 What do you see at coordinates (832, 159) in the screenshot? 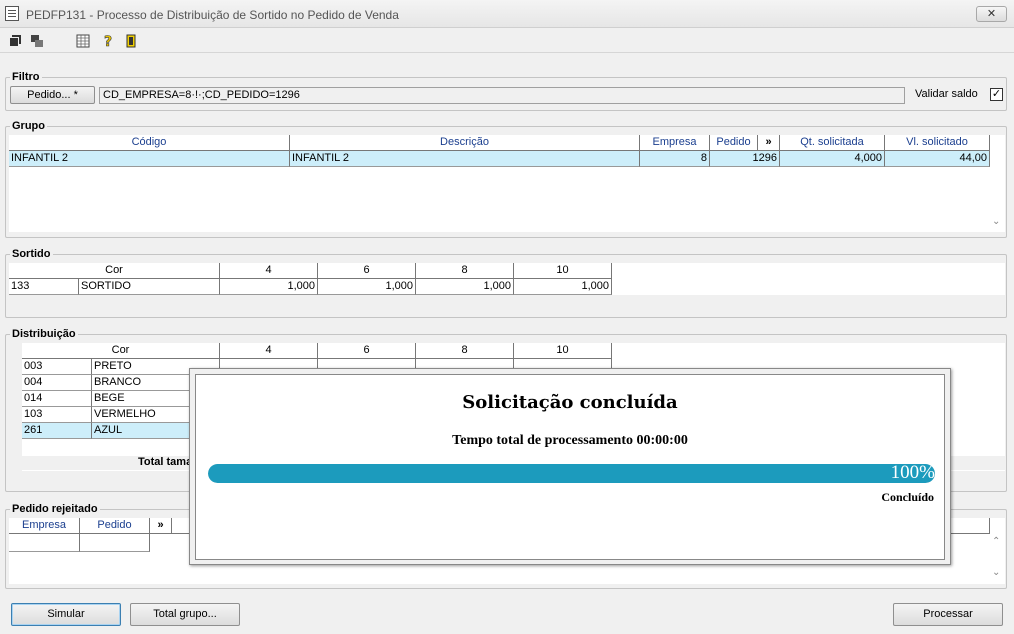
I see `row-qt-solicitada: 4,000` at bounding box center [832, 159].